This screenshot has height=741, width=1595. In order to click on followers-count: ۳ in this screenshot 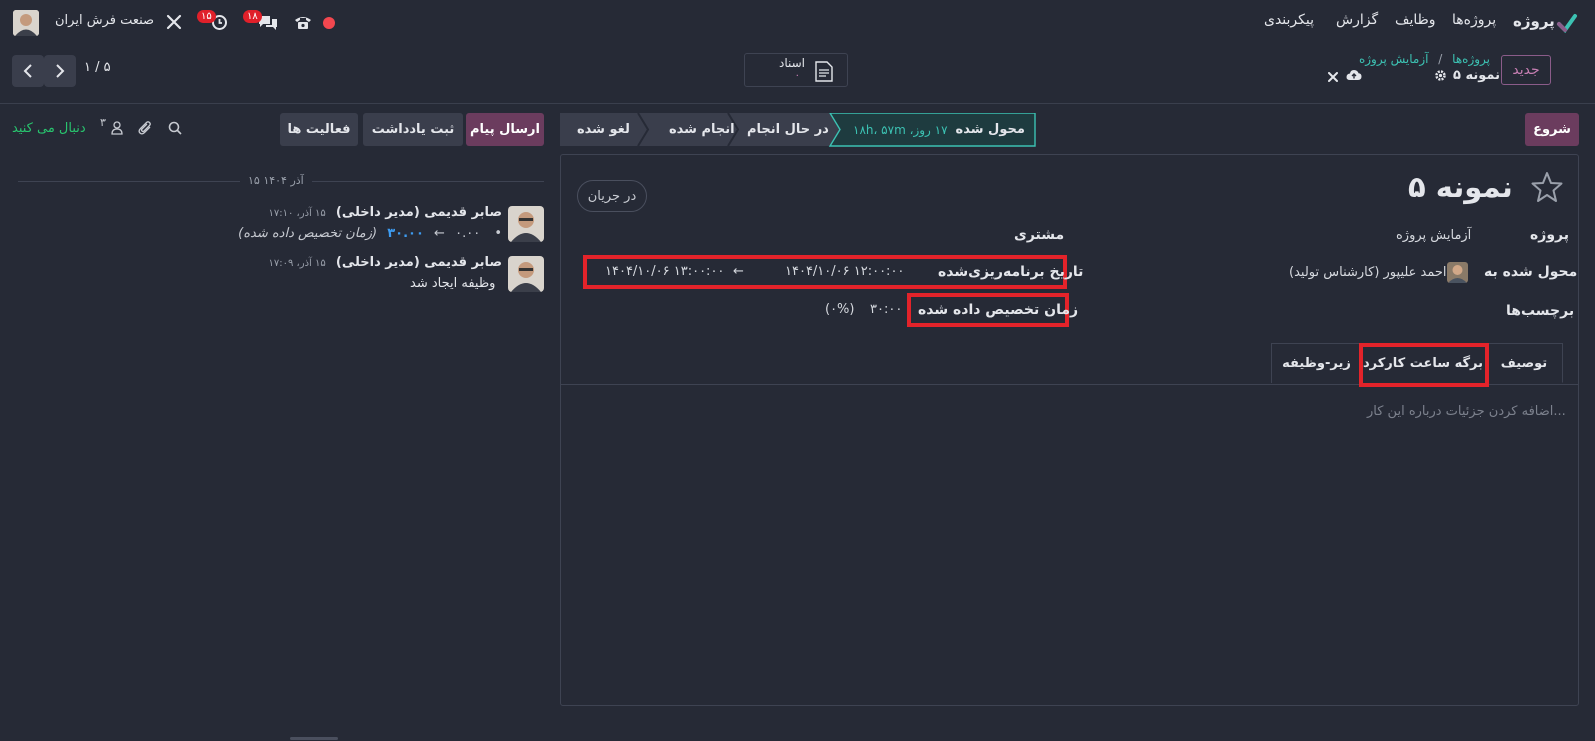, I will do `click(103, 122)`.